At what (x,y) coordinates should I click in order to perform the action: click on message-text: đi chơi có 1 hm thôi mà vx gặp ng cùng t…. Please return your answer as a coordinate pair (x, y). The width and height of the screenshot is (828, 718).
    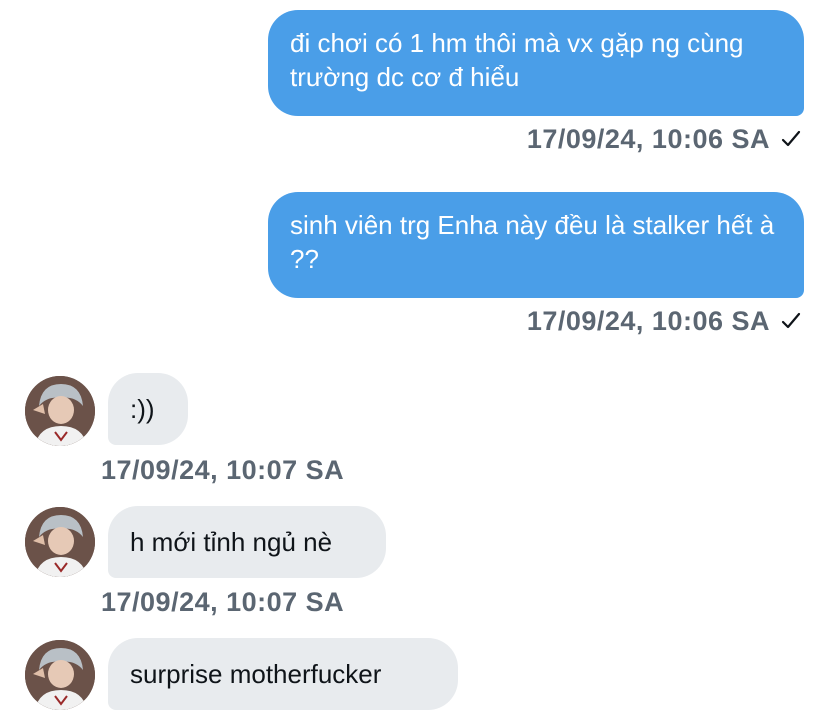
    Looking at the image, I should click on (517, 60).